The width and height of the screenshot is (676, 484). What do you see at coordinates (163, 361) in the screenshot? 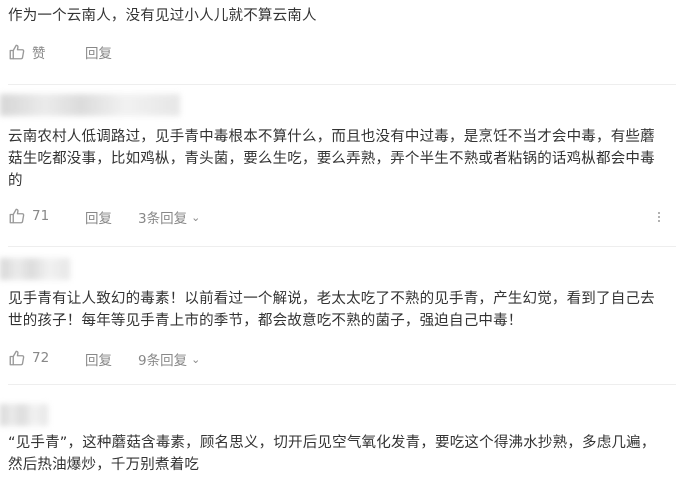
I see `replies-count: 9条回复` at bounding box center [163, 361].